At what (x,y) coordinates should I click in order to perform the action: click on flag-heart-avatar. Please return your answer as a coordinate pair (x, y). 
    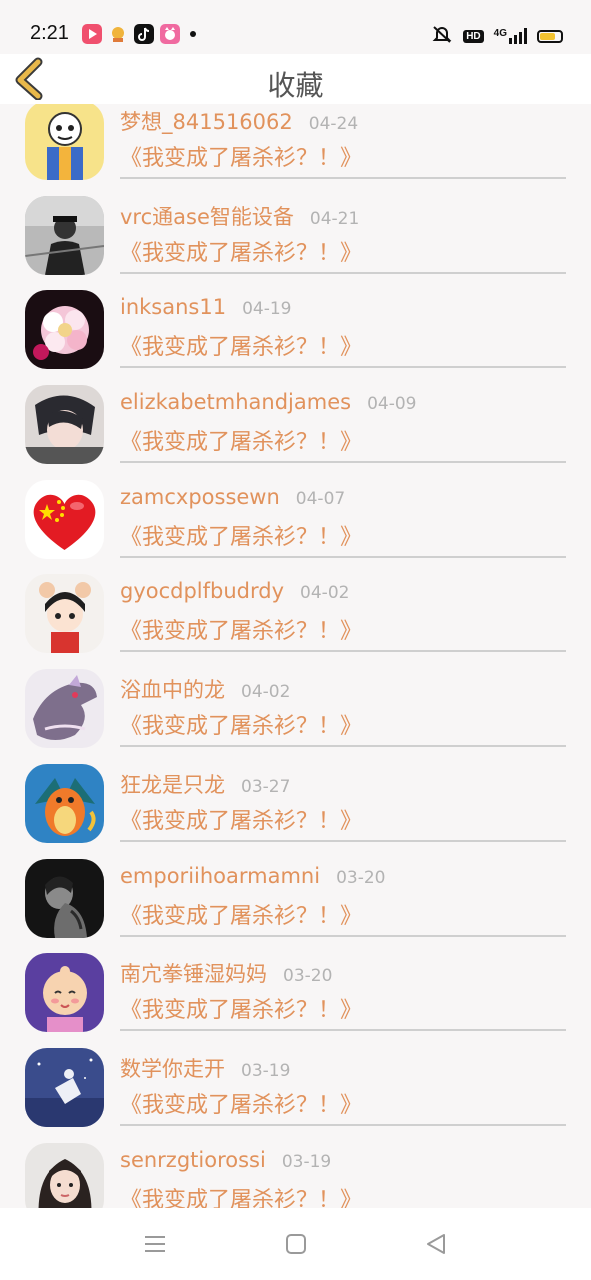
    Looking at the image, I should click on (64, 519).